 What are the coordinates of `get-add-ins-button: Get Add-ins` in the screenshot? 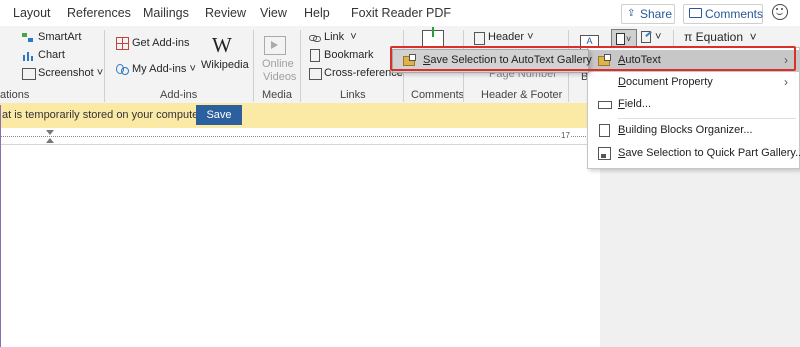 It's located at (160, 43).